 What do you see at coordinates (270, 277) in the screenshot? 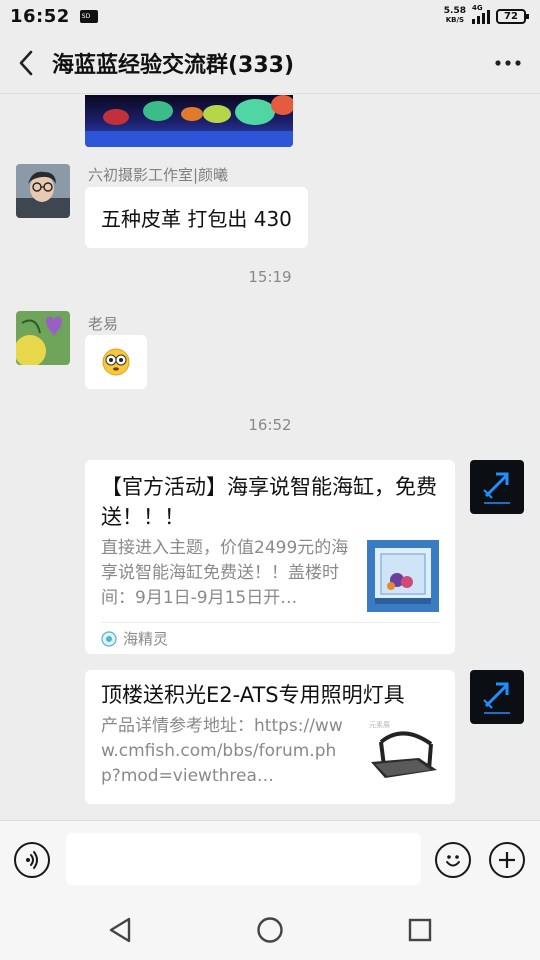
I see `time-separator: 15:19` at bounding box center [270, 277].